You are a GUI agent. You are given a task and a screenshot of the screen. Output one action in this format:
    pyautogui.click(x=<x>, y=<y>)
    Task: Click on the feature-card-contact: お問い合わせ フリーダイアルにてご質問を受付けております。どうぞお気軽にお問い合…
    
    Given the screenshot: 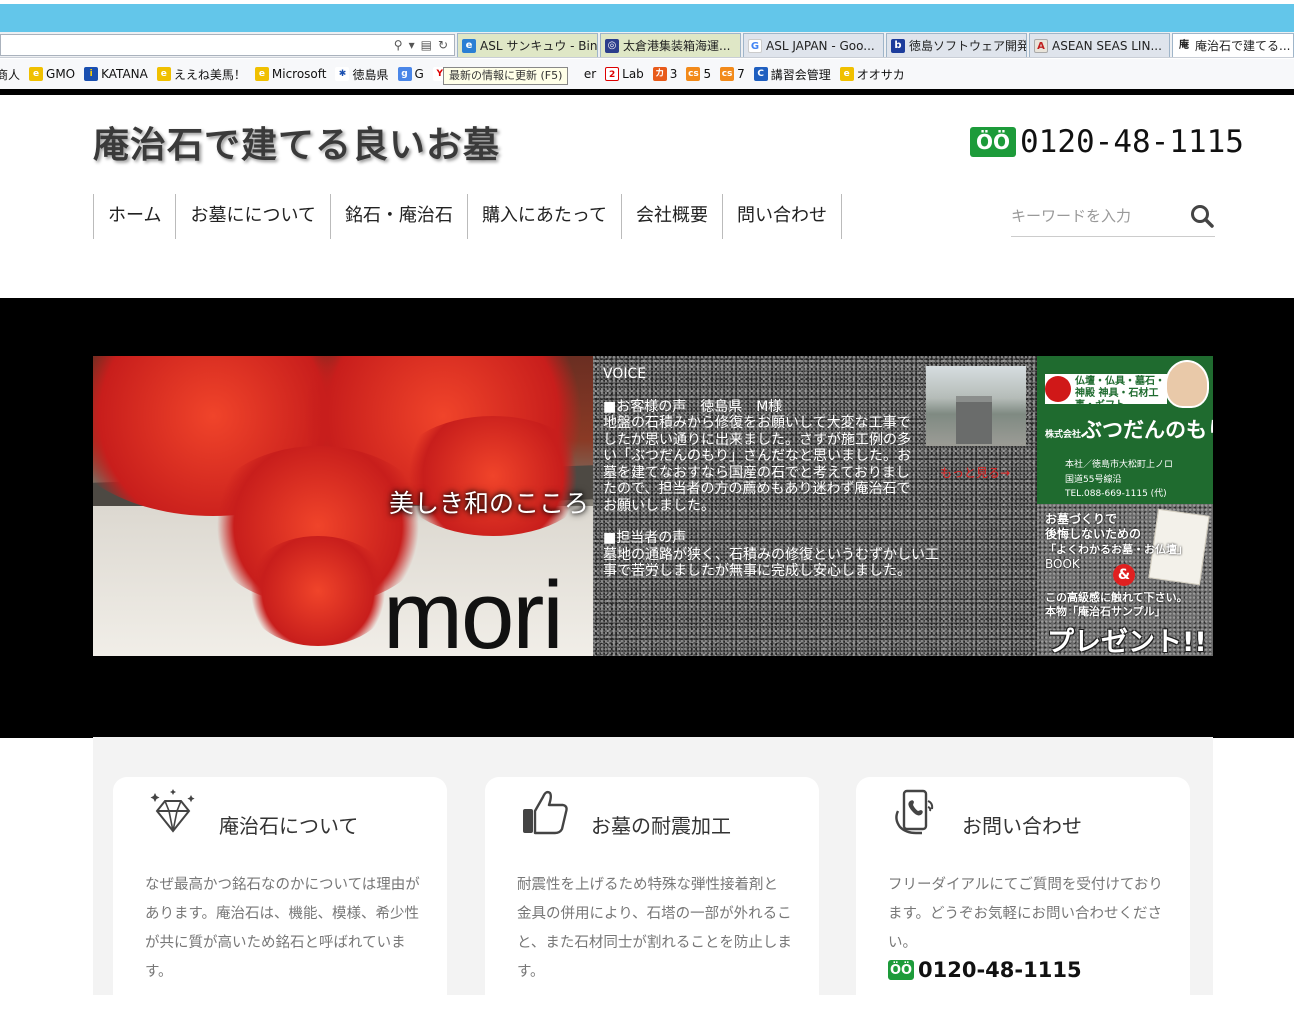 What is the action you would take?
    pyautogui.click(x=1023, y=897)
    